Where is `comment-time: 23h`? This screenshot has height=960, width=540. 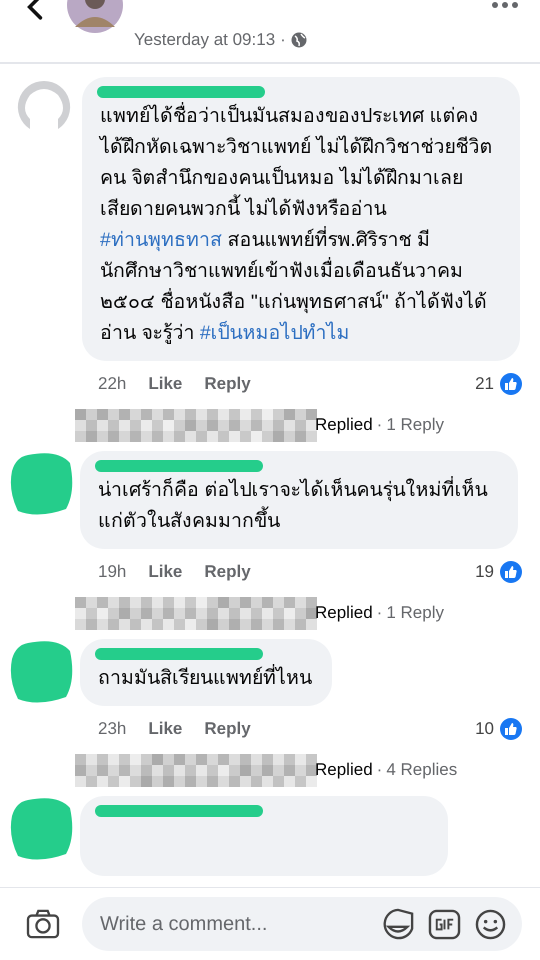 comment-time: 23h is located at coordinates (112, 729).